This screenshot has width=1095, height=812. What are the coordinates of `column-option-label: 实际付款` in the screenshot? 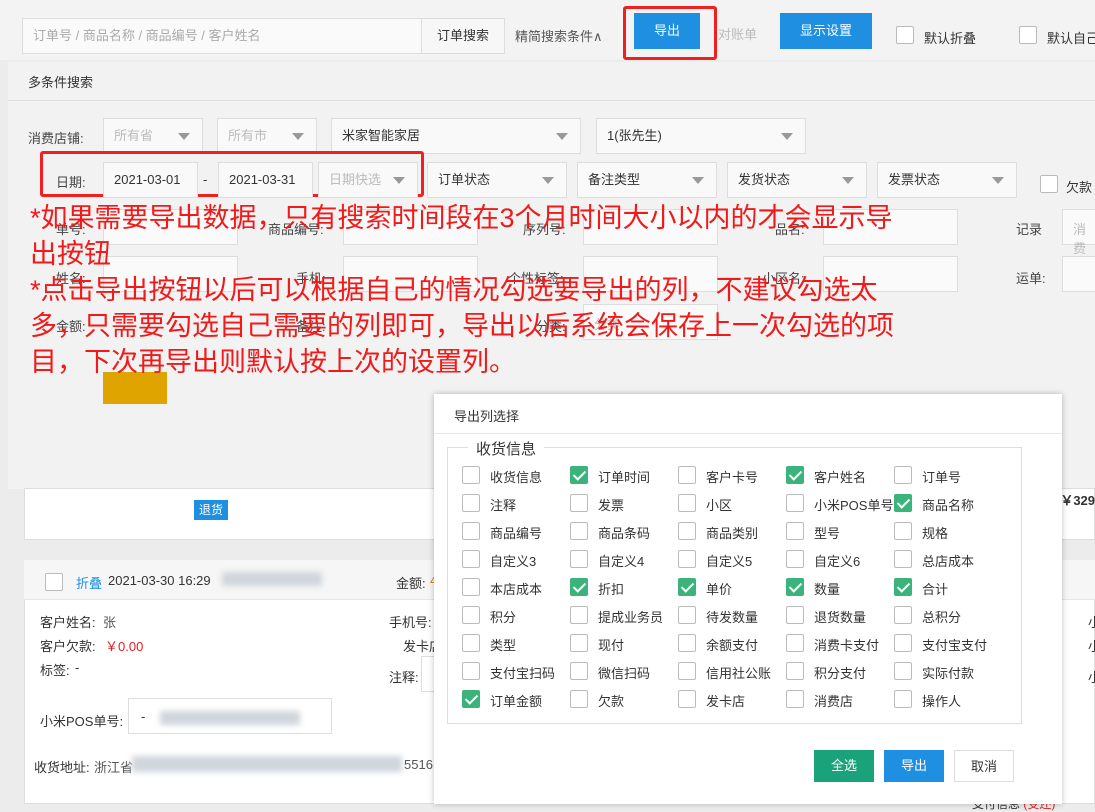 It's located at (948, 673).